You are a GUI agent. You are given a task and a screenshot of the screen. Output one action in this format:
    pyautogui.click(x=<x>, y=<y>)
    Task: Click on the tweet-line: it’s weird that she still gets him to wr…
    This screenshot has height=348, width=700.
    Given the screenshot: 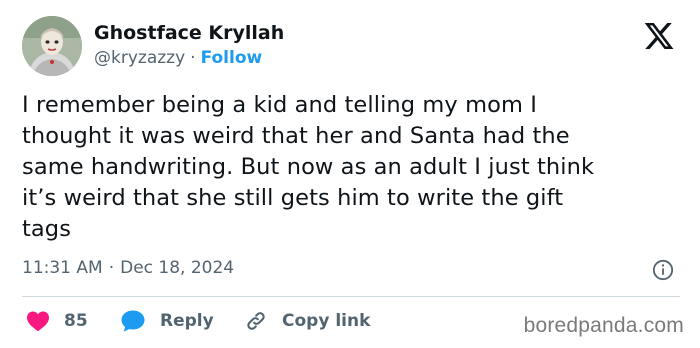 What is the action you would take?
    pyautogui.click(x=293, y=198)
    